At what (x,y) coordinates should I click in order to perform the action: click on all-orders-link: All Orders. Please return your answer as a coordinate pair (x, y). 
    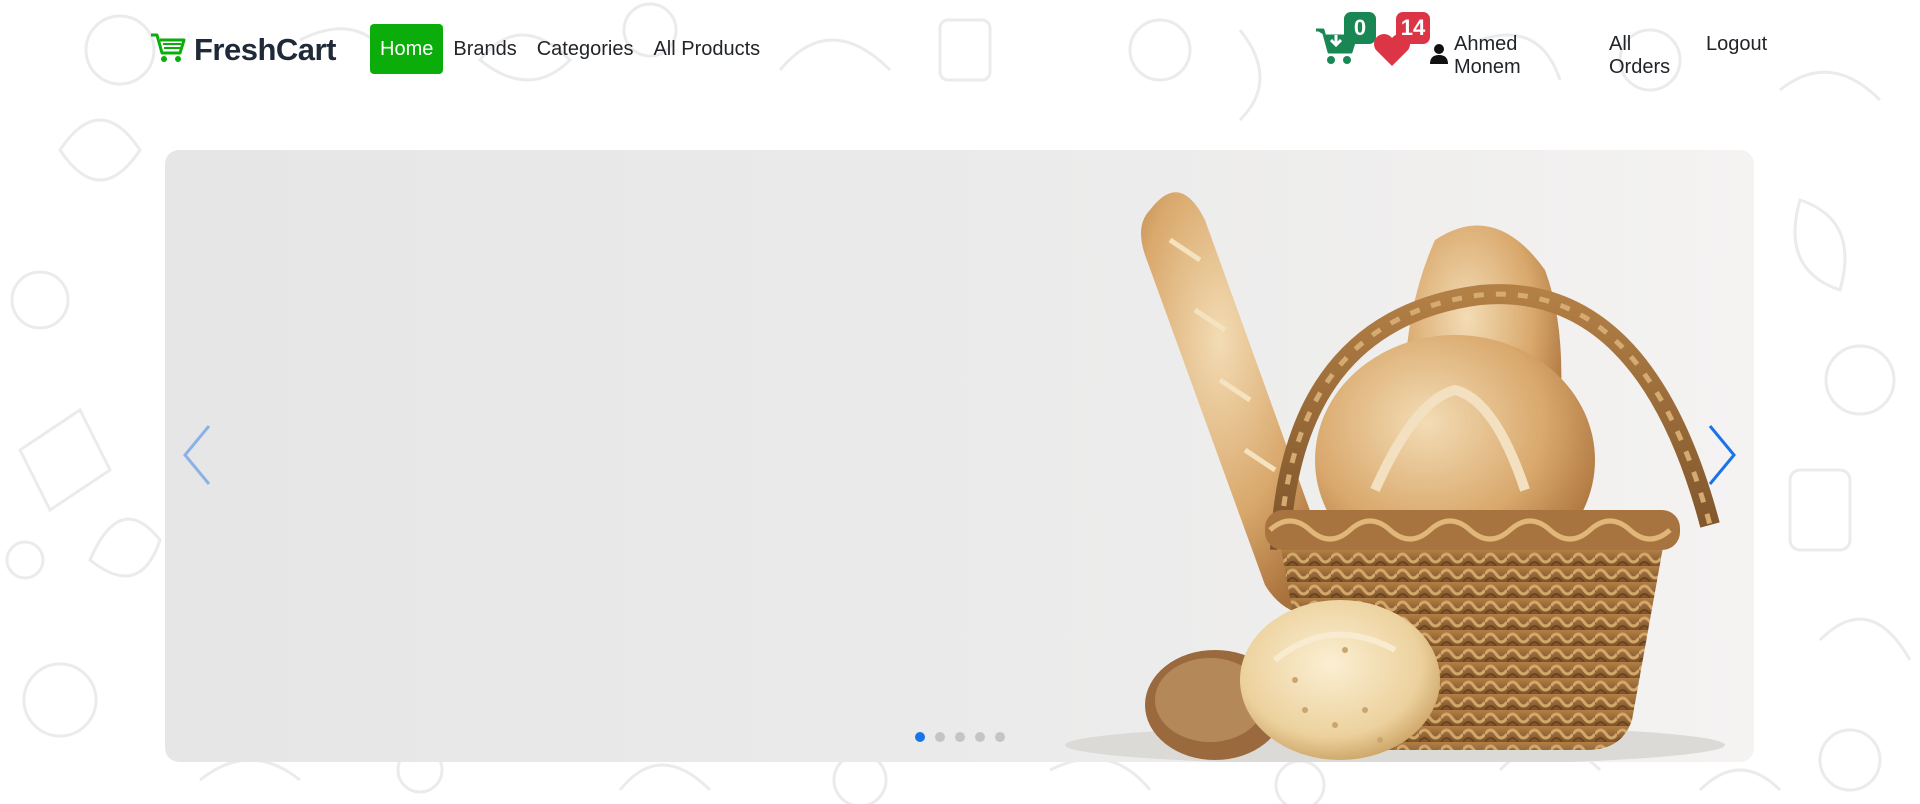
    Looking at the image, I should click on (1639, 56).